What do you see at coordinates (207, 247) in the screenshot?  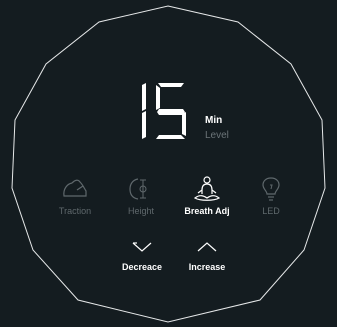 I see `chevron-up-icon` at bounding box center [207, 247].